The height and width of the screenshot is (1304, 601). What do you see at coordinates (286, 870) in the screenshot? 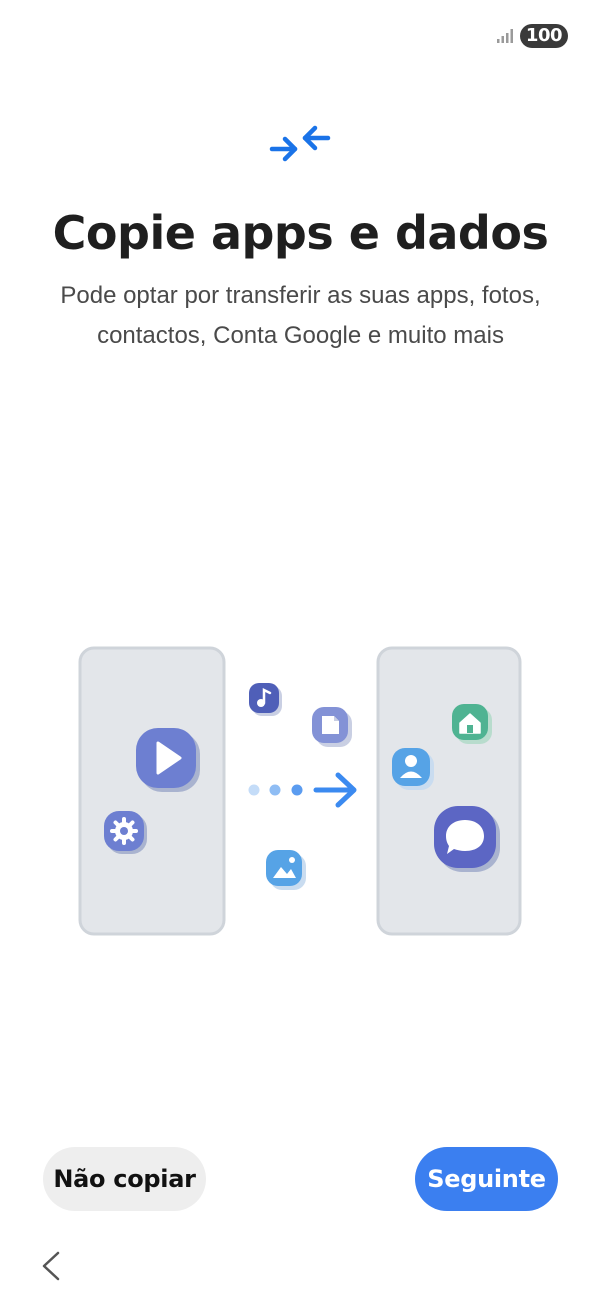
I see `image-icon` at bounding box center [286, 870].